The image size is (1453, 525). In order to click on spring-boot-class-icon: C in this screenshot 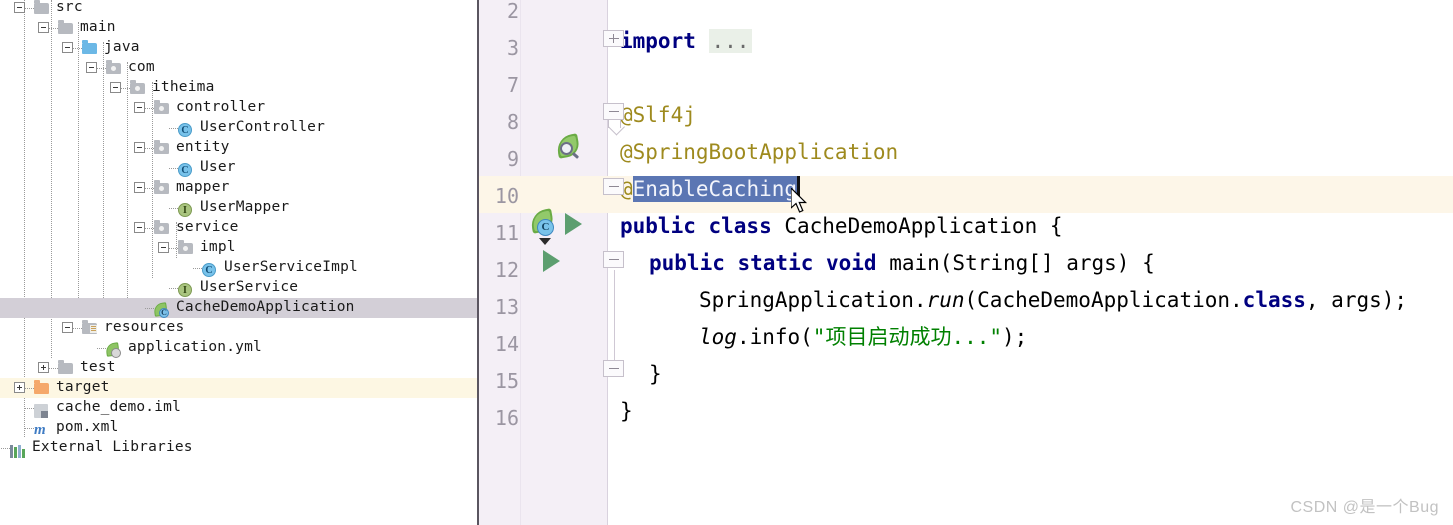, I will do `click(161, 310)`.